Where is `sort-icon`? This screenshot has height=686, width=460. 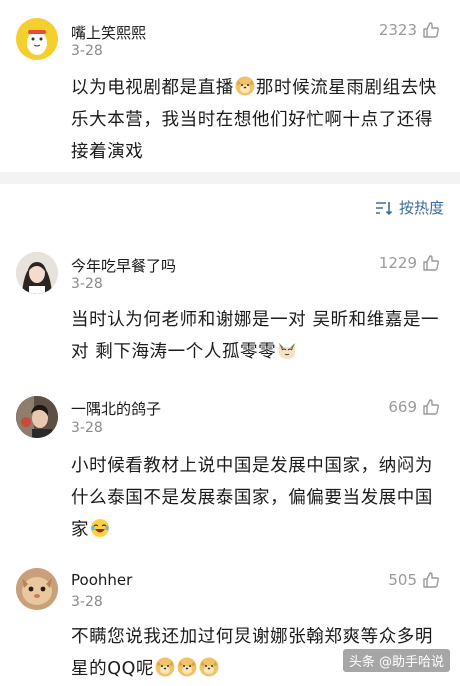 sort-icon is located at coordinates (384, 208).